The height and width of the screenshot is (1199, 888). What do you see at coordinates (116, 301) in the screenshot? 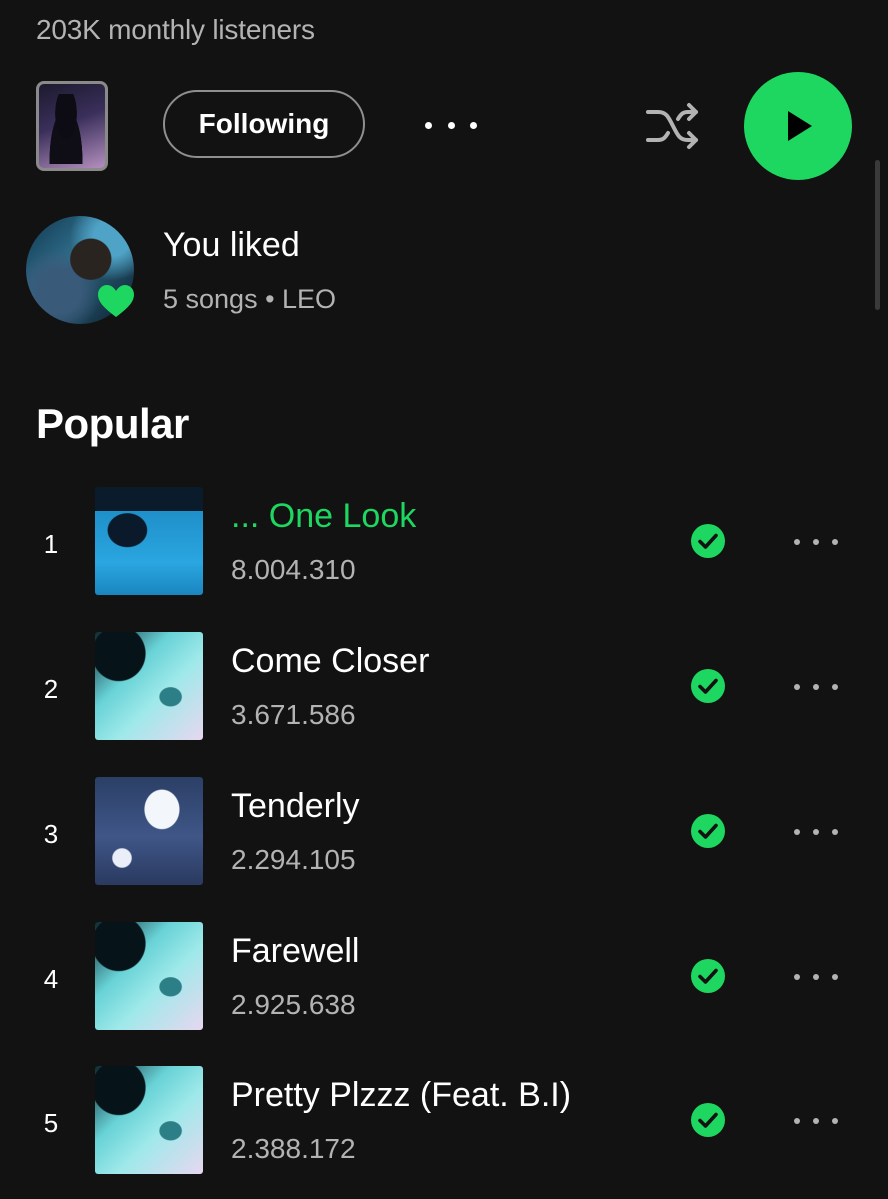
I see `heart-icon` at bounding box center [116, 301].